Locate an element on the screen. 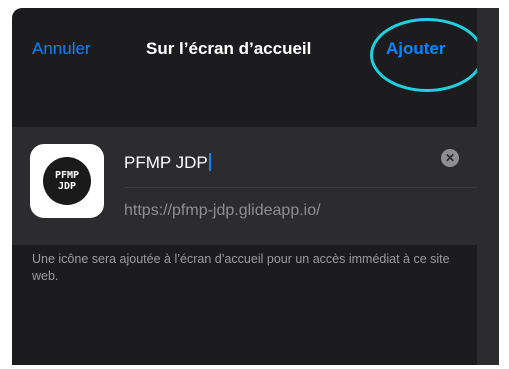 This screenshot has width=509, height=369. app-icon-text-line2: JDP is located at coordinates (67, 186).